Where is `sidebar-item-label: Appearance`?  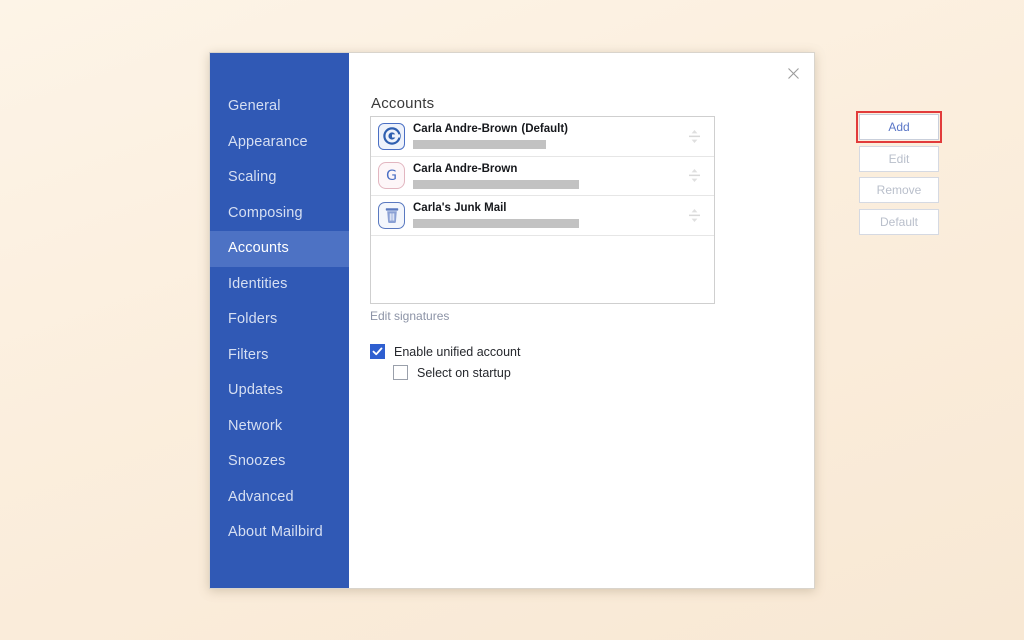 sidebar-item-label: Appearance is located at coordinates (268, 141).